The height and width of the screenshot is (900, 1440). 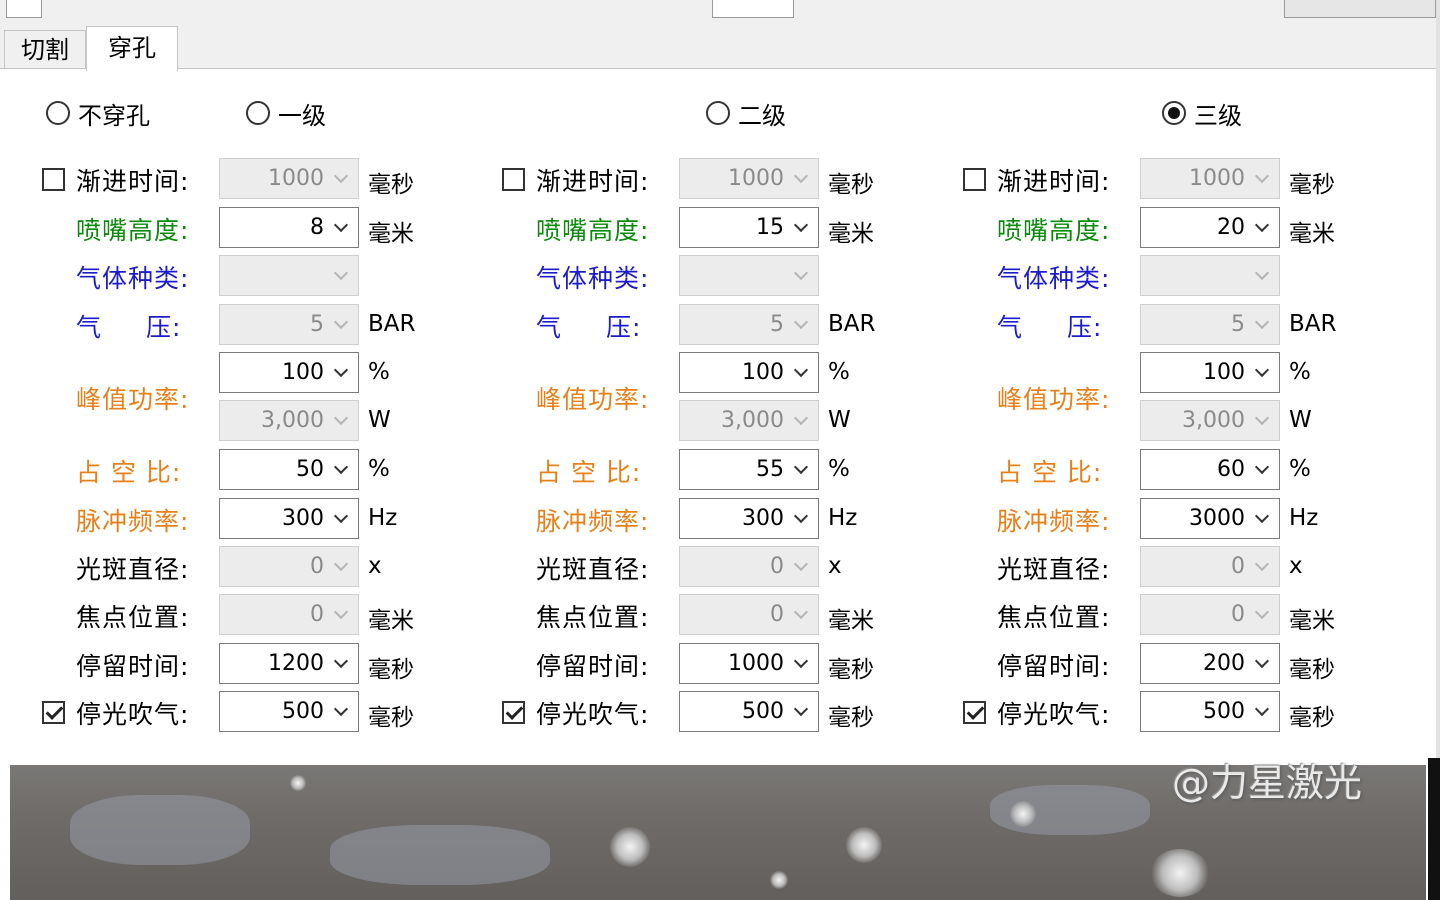 I want to click on focus-position-value: 0, so click(x=777, y=614).